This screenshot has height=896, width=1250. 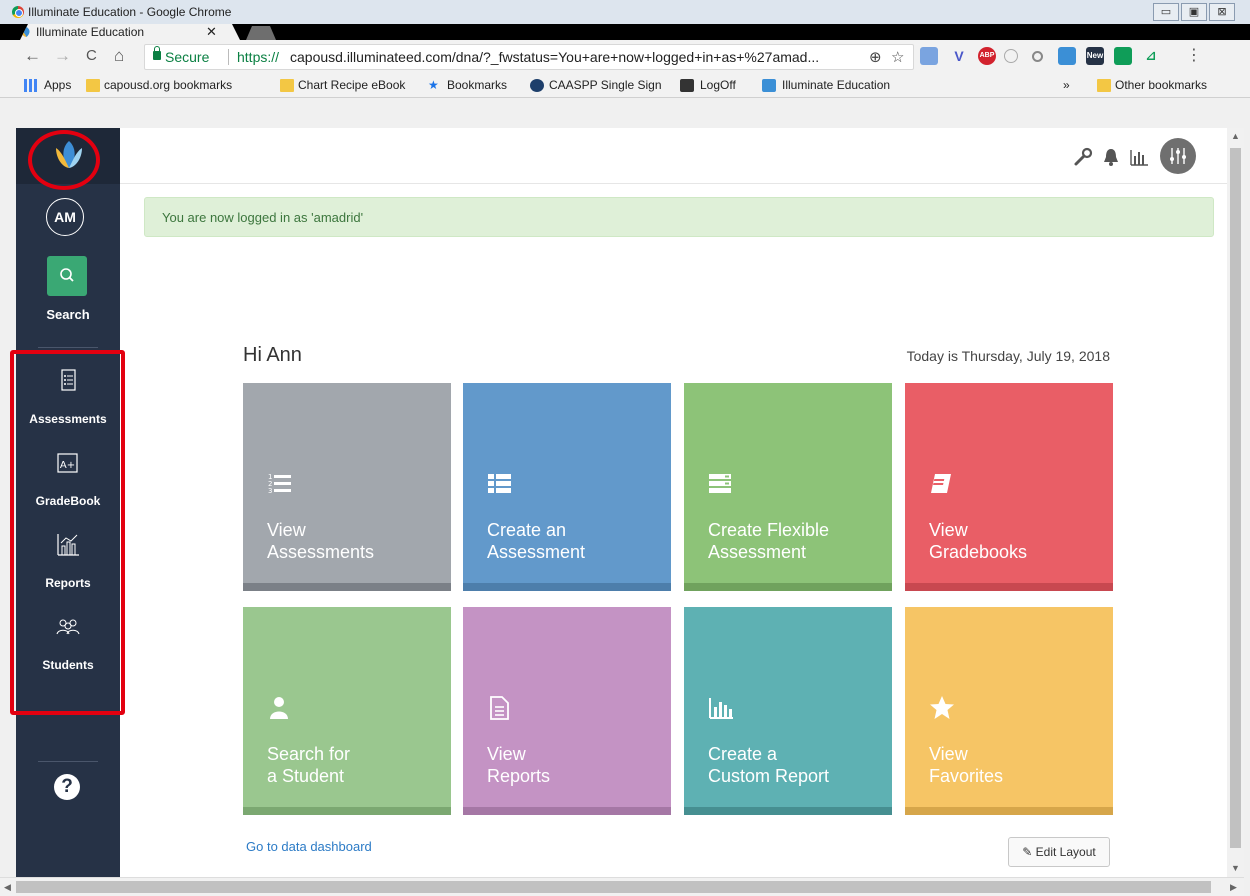 I want to click on scroll-right-icon: ▶, so click(x=1233, y=887).